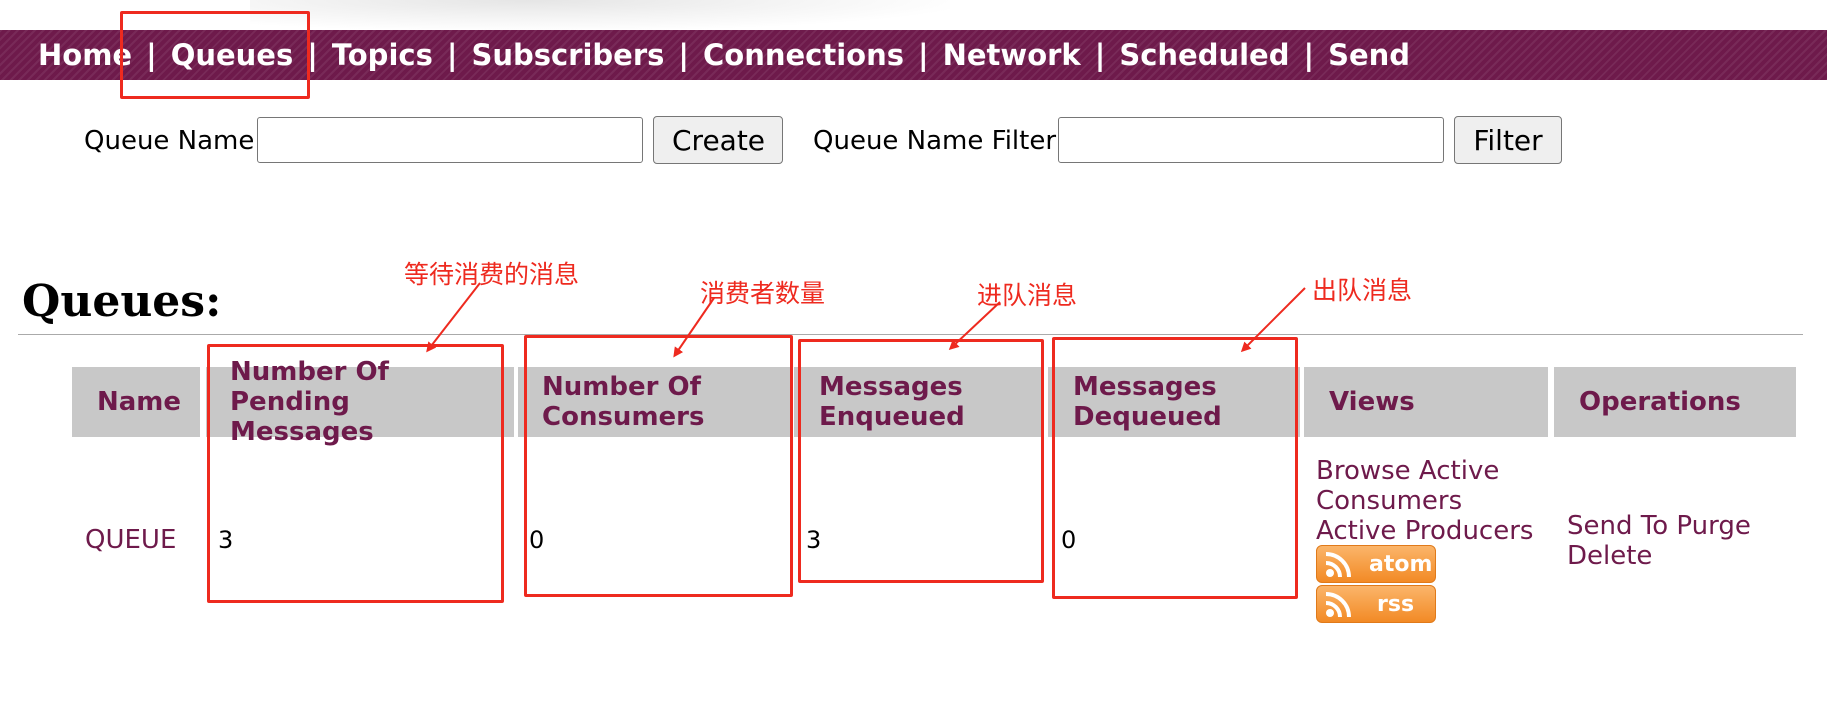  I want to click on arrow-consumers, so click(694, 327).